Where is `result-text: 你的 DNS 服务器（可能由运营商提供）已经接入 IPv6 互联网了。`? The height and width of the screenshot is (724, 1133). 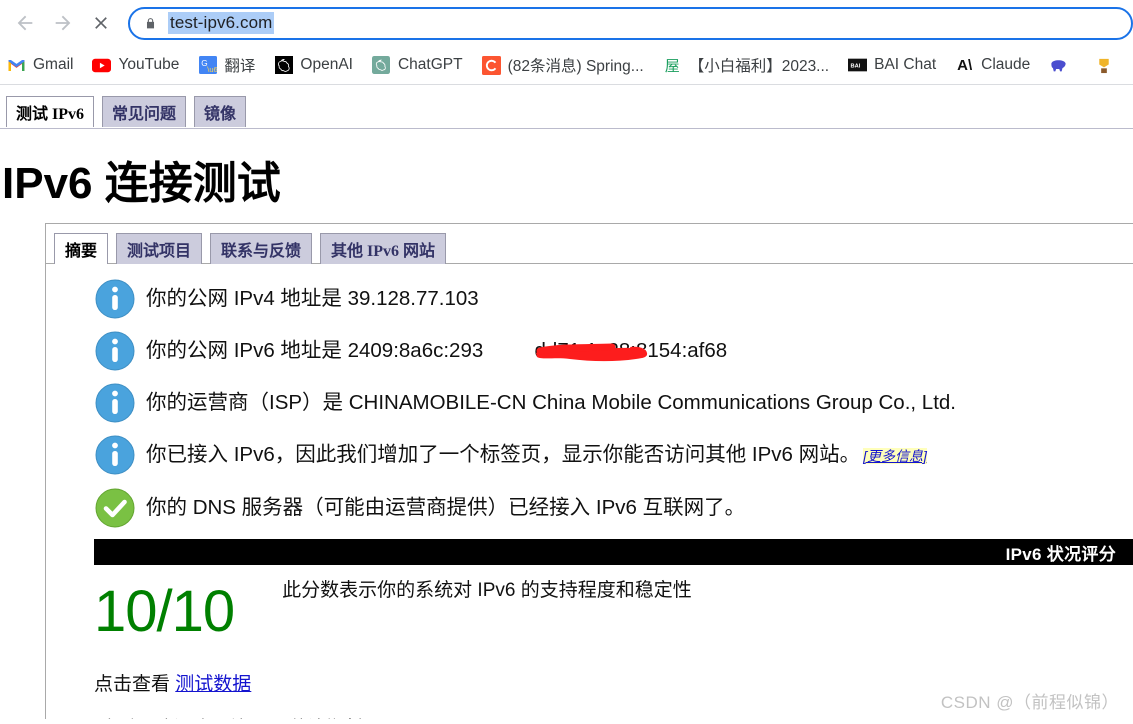 result-text: 你的 DNS 服务器（可能由运营商提供）已经接入 IPv6 互联网了。 is located at coordinates (446, 507).